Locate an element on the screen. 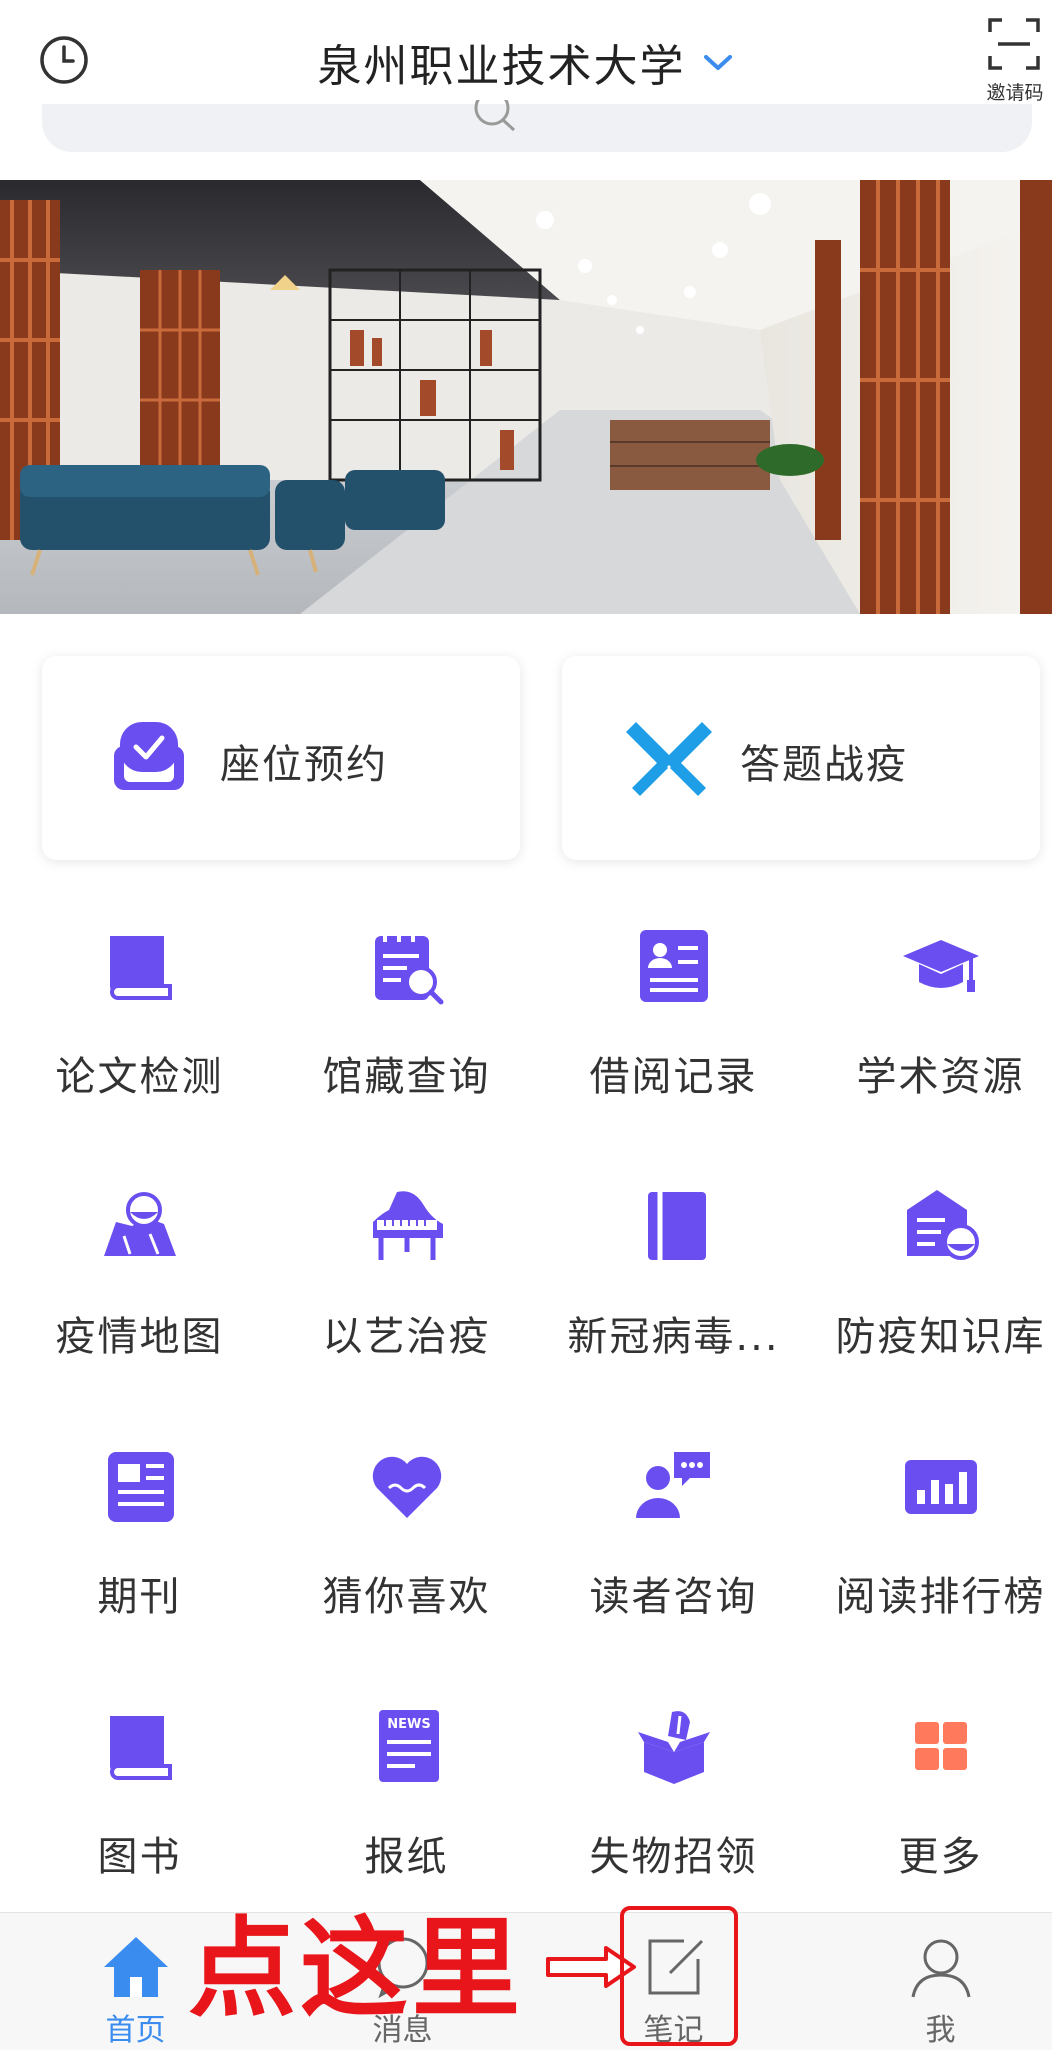 The height and width of the screenshot is (2050, 1052). grid-item-more: 更多 is located at coordinates (930, 1806).